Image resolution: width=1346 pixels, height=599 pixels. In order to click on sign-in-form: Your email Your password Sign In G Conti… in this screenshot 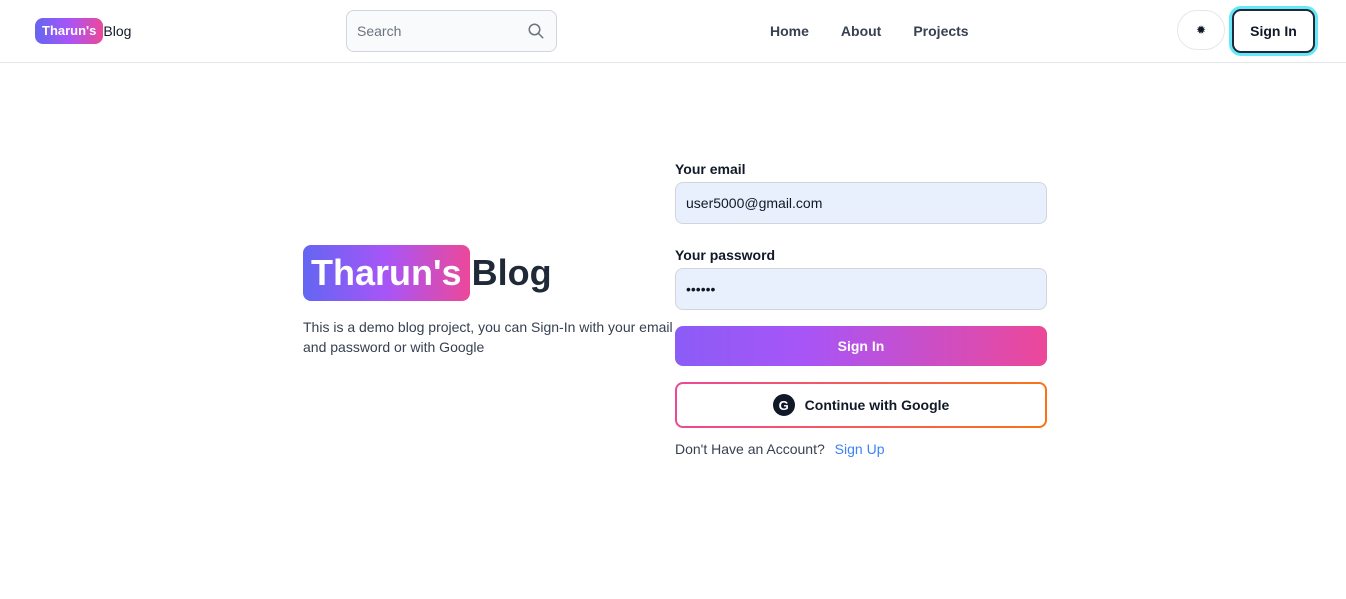, I will do `click(861, 309)`.